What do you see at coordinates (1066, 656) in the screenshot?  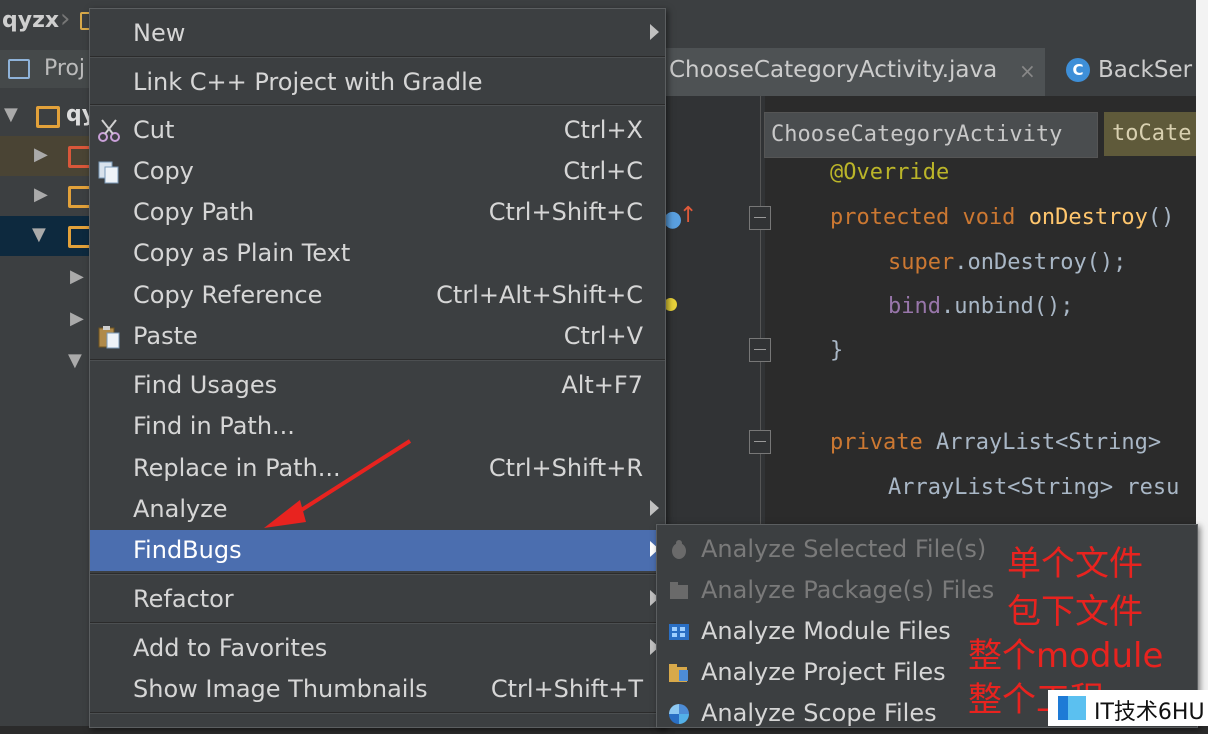 I see `annotation-whole-module: 整个module` at bounding box center [1066, 656].